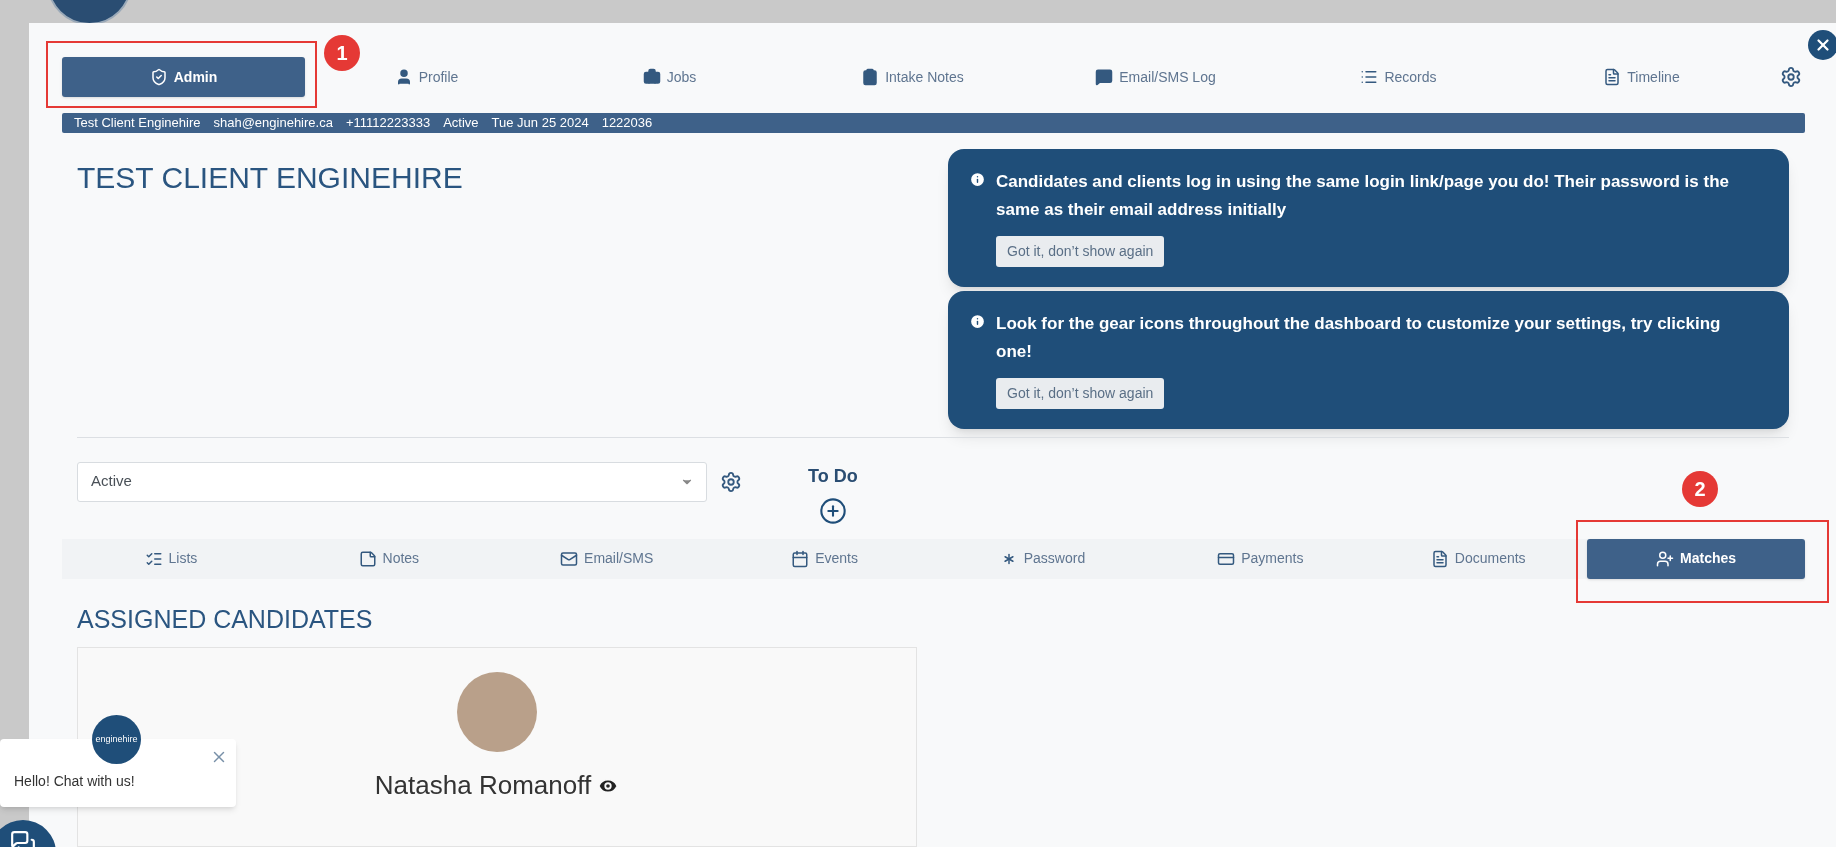 The width and height of the screenshot is (1836, 847). Describe the element at coordinates (1104, 77) in the screenshot. I see `chat-bubble-icon` at that location.